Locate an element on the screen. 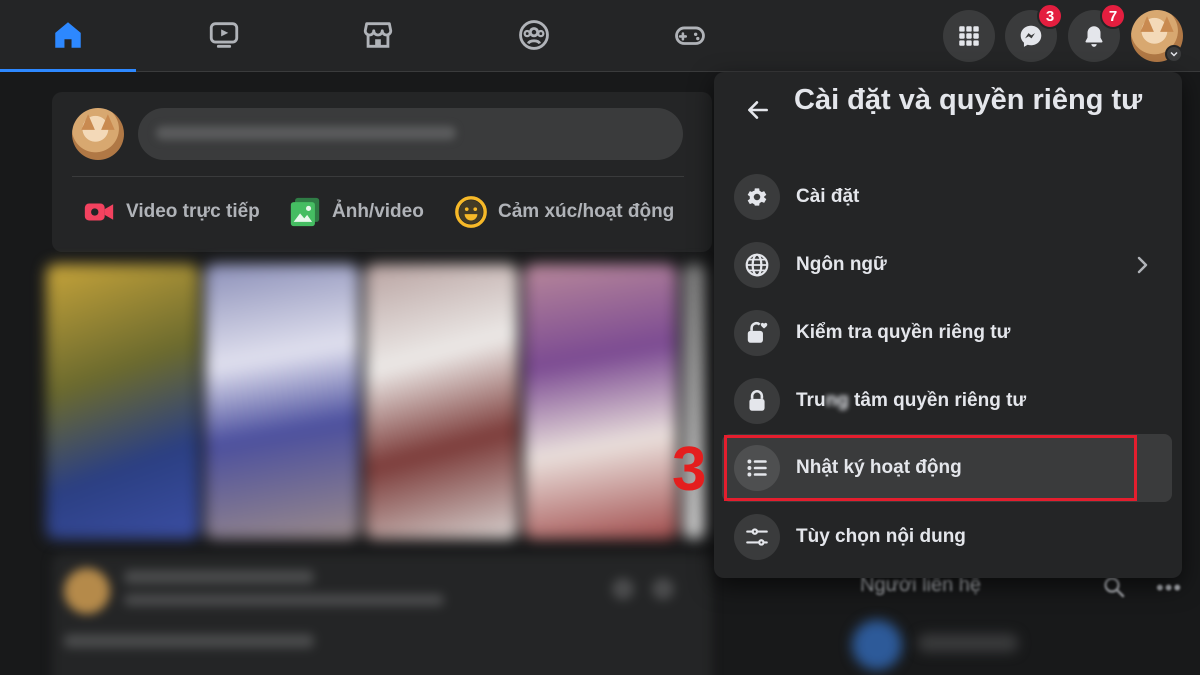 The height and width of the screenshot is (675, 1200). gaming-icon is located at coordinates (690, 35).